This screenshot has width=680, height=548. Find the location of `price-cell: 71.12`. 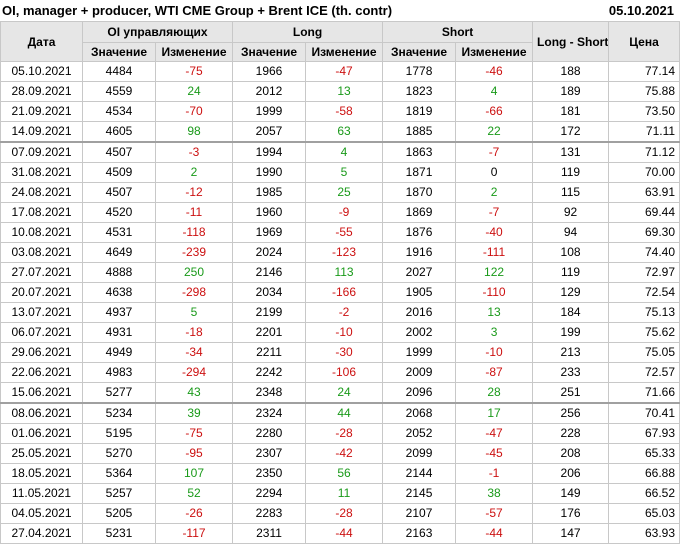

price-cell: 71.12 is located at coordinates (644, 152).